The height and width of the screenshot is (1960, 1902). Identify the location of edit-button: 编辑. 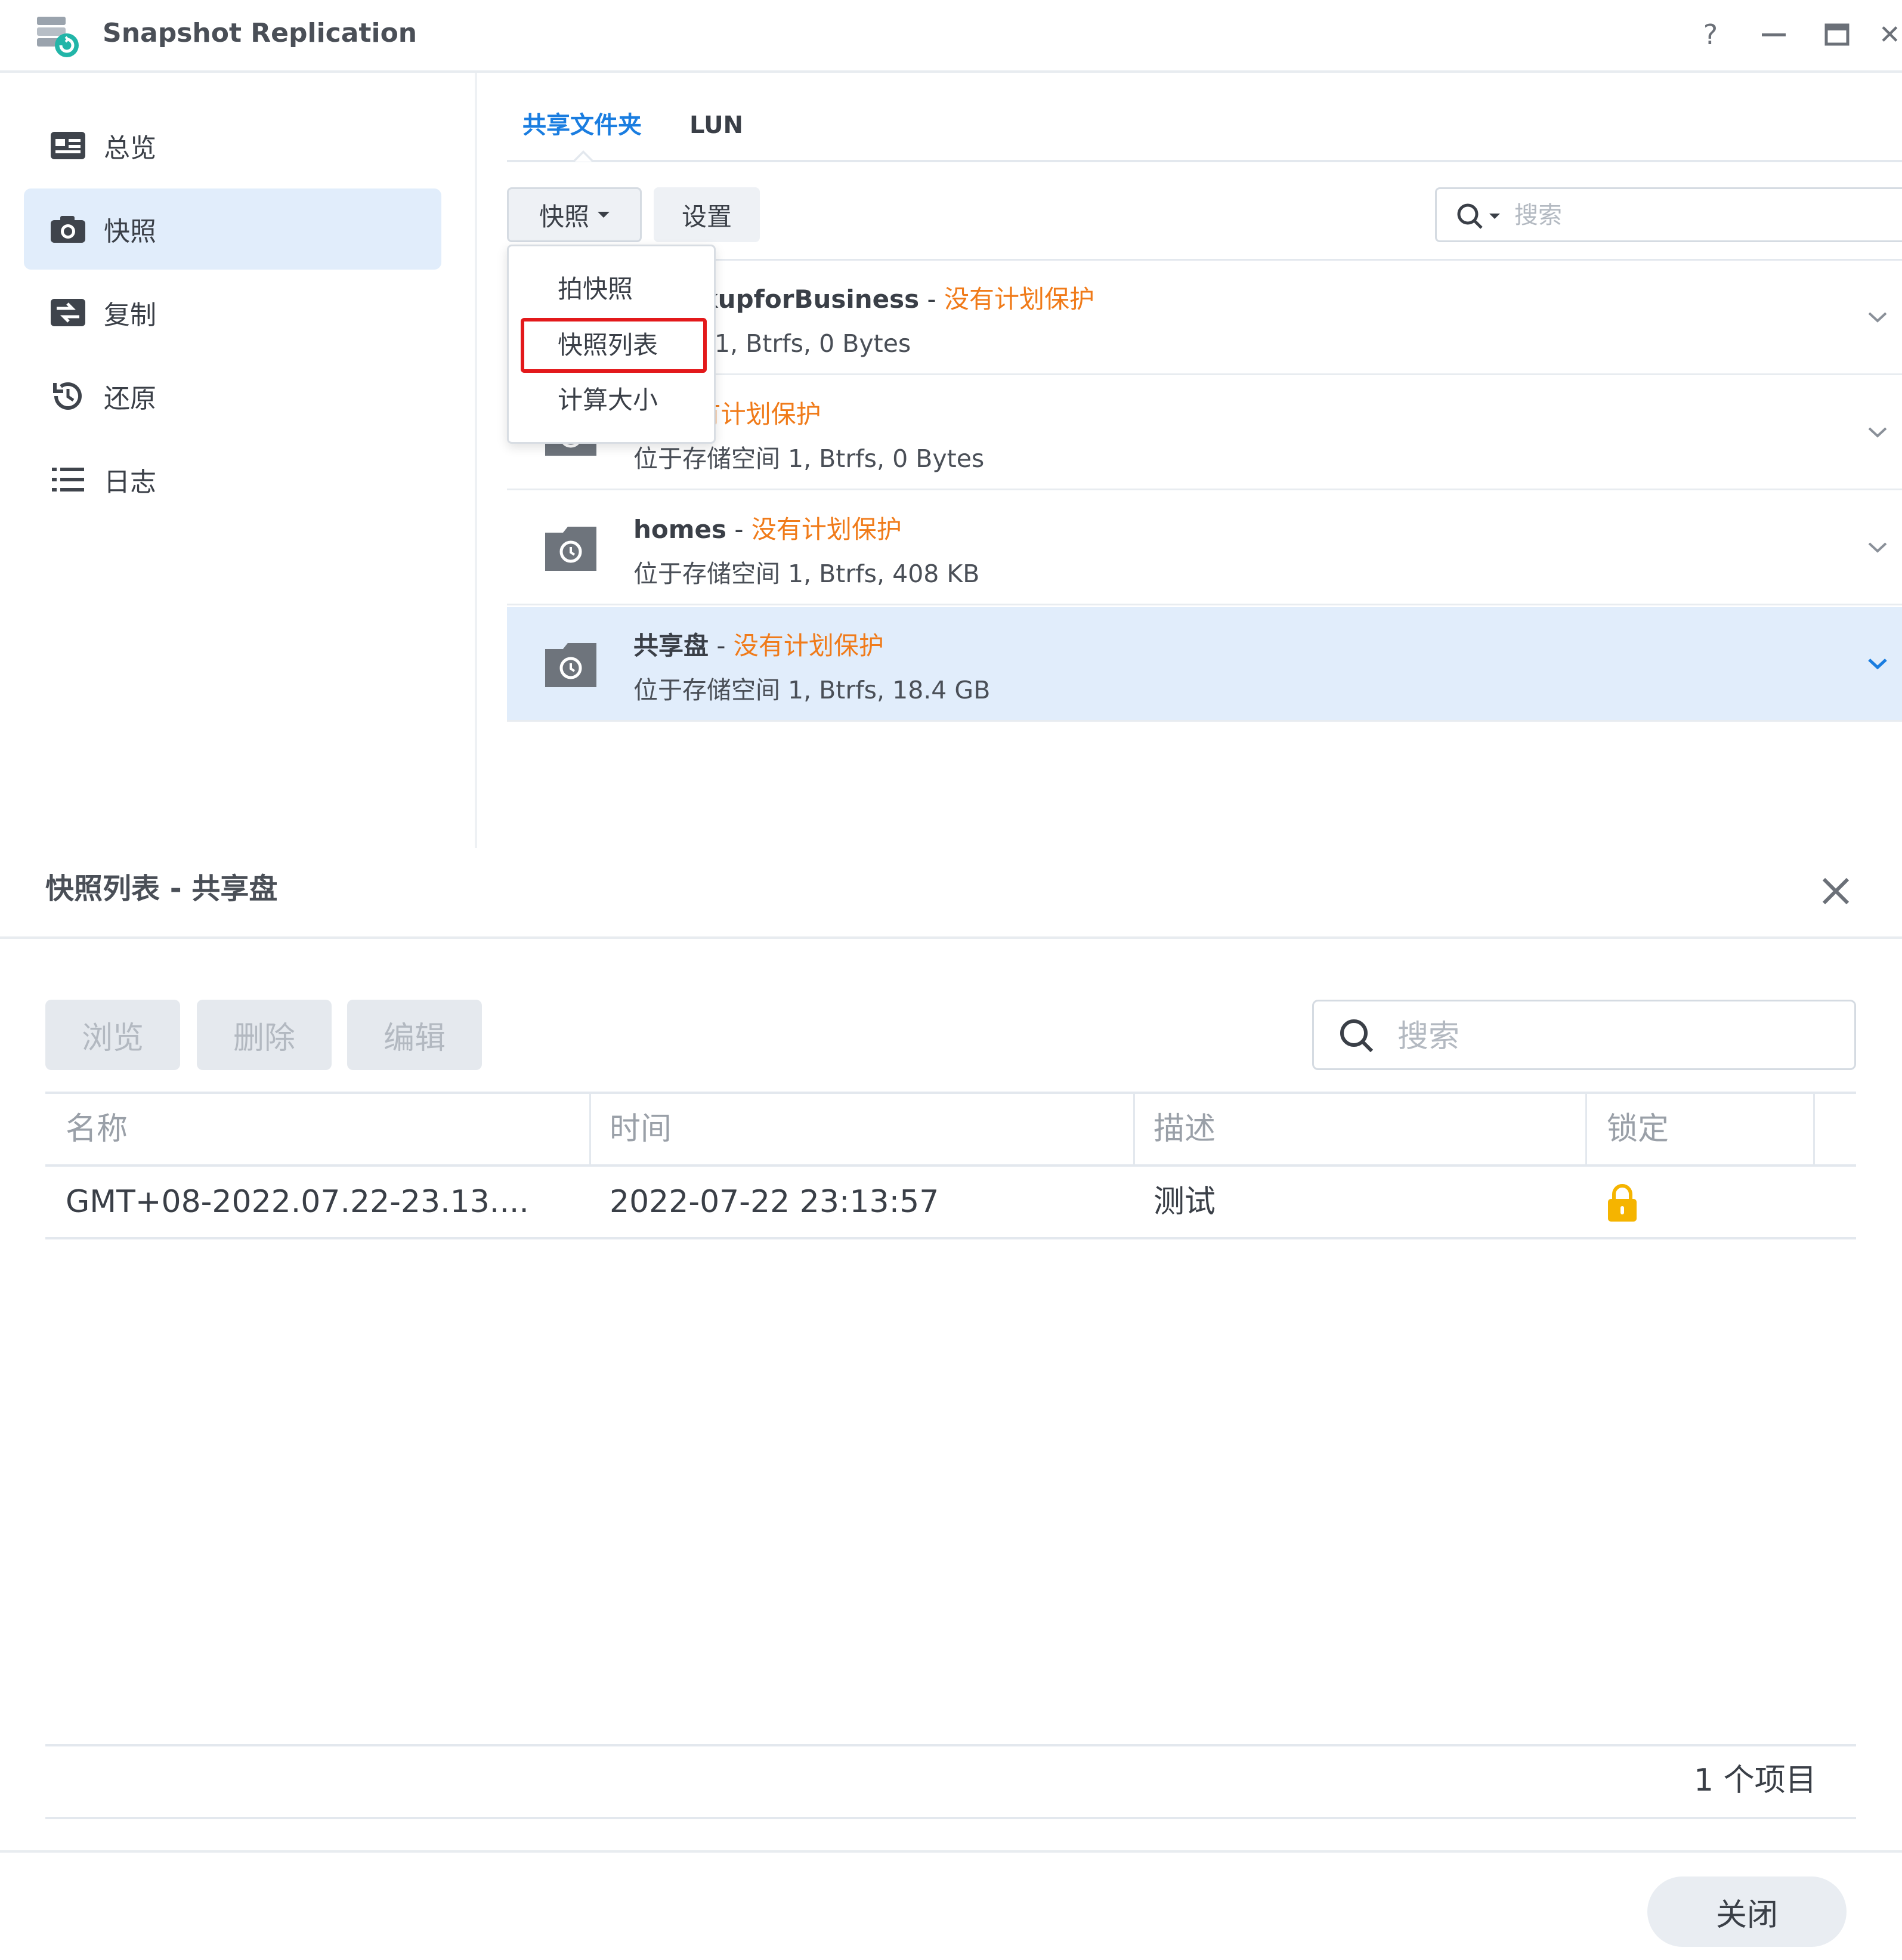
(414, 1035).